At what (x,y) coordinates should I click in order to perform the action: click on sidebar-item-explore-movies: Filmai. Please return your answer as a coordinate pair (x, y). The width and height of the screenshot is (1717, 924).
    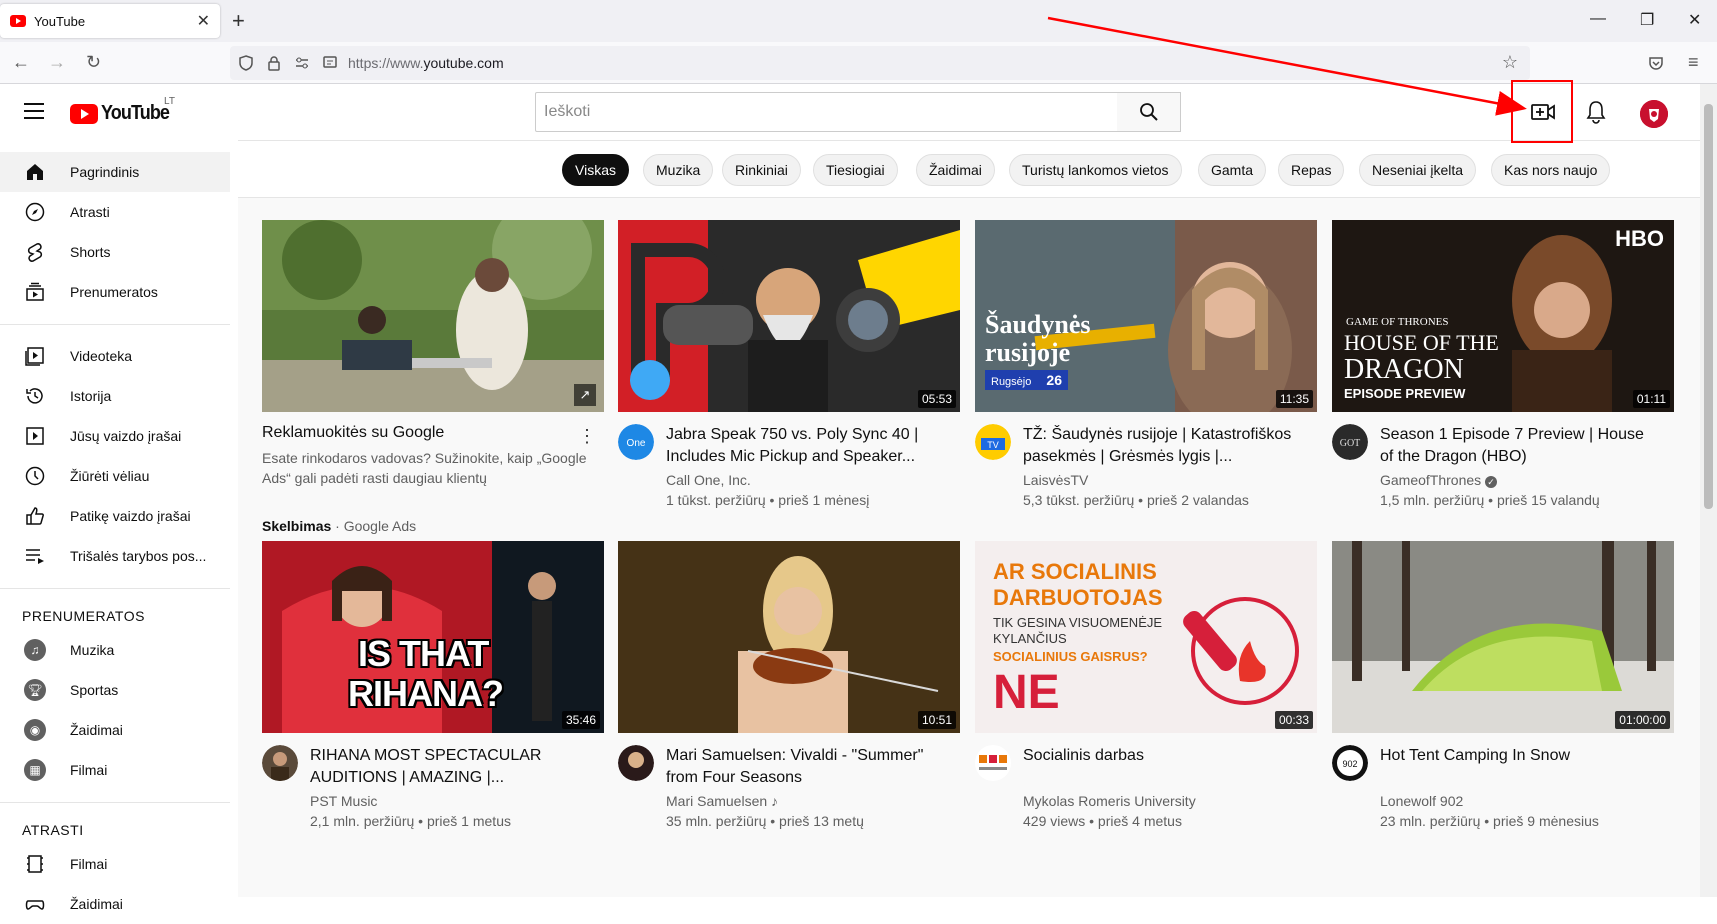
    Looking at the image, I should click on (115, 864).